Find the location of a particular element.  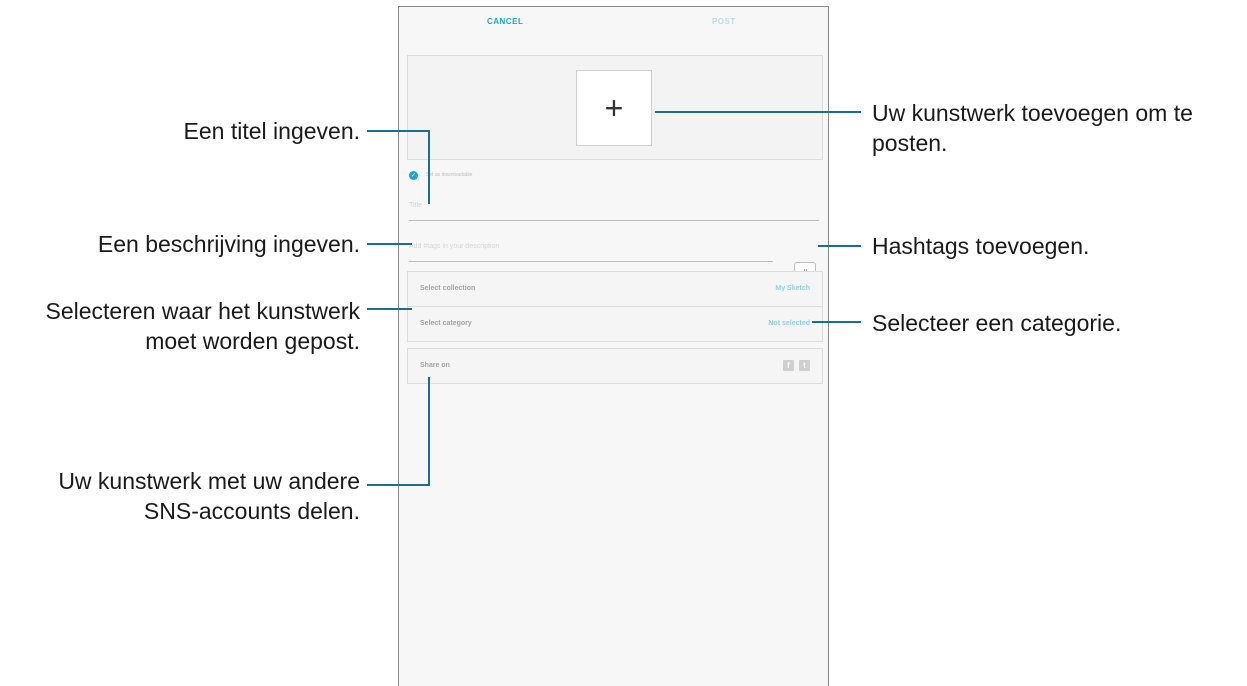

callout-line-share-h is located at coordinates (398, 485).